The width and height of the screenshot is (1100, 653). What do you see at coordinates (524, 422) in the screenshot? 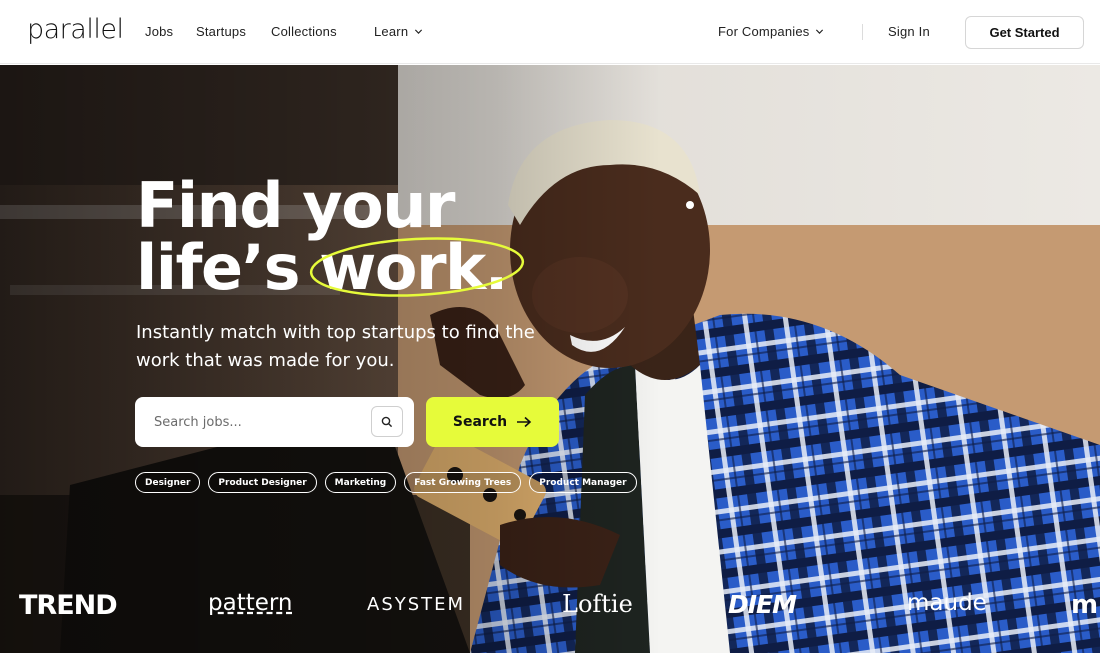
I see `arrow-right-icon` at bounding box center [524, 422].